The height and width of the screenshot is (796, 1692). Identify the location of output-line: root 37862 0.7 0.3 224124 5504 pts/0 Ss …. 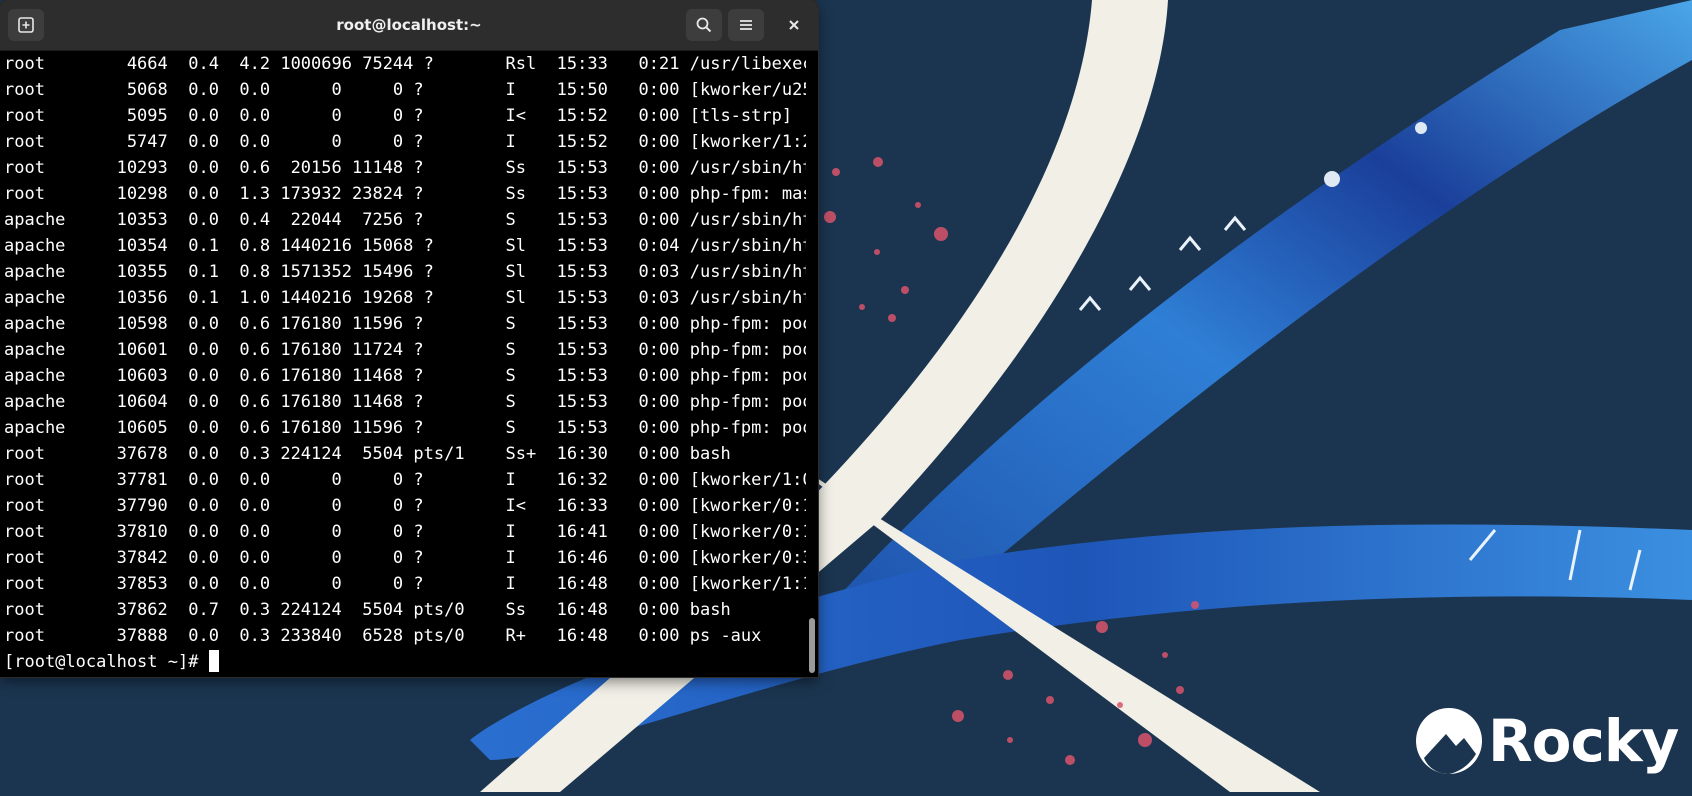
(367, 610).